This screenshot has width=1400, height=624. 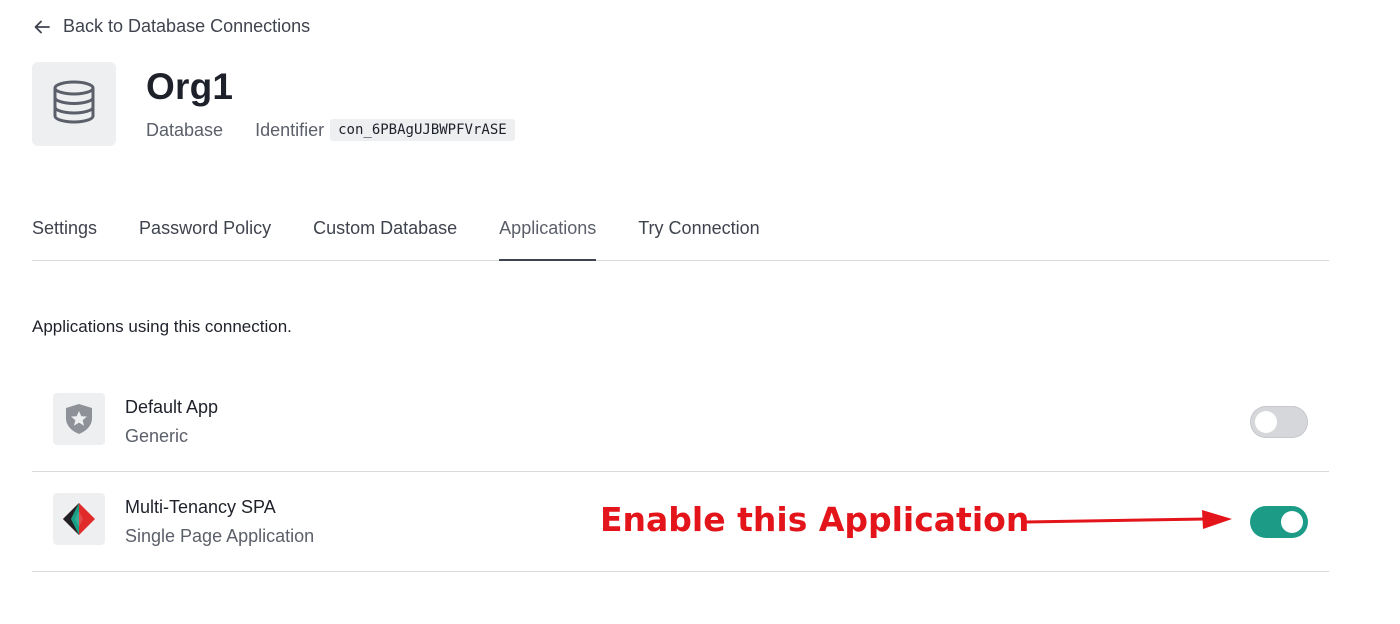 I want to click on tab-try-connection: Try Connection, so click(x=698, y=233).